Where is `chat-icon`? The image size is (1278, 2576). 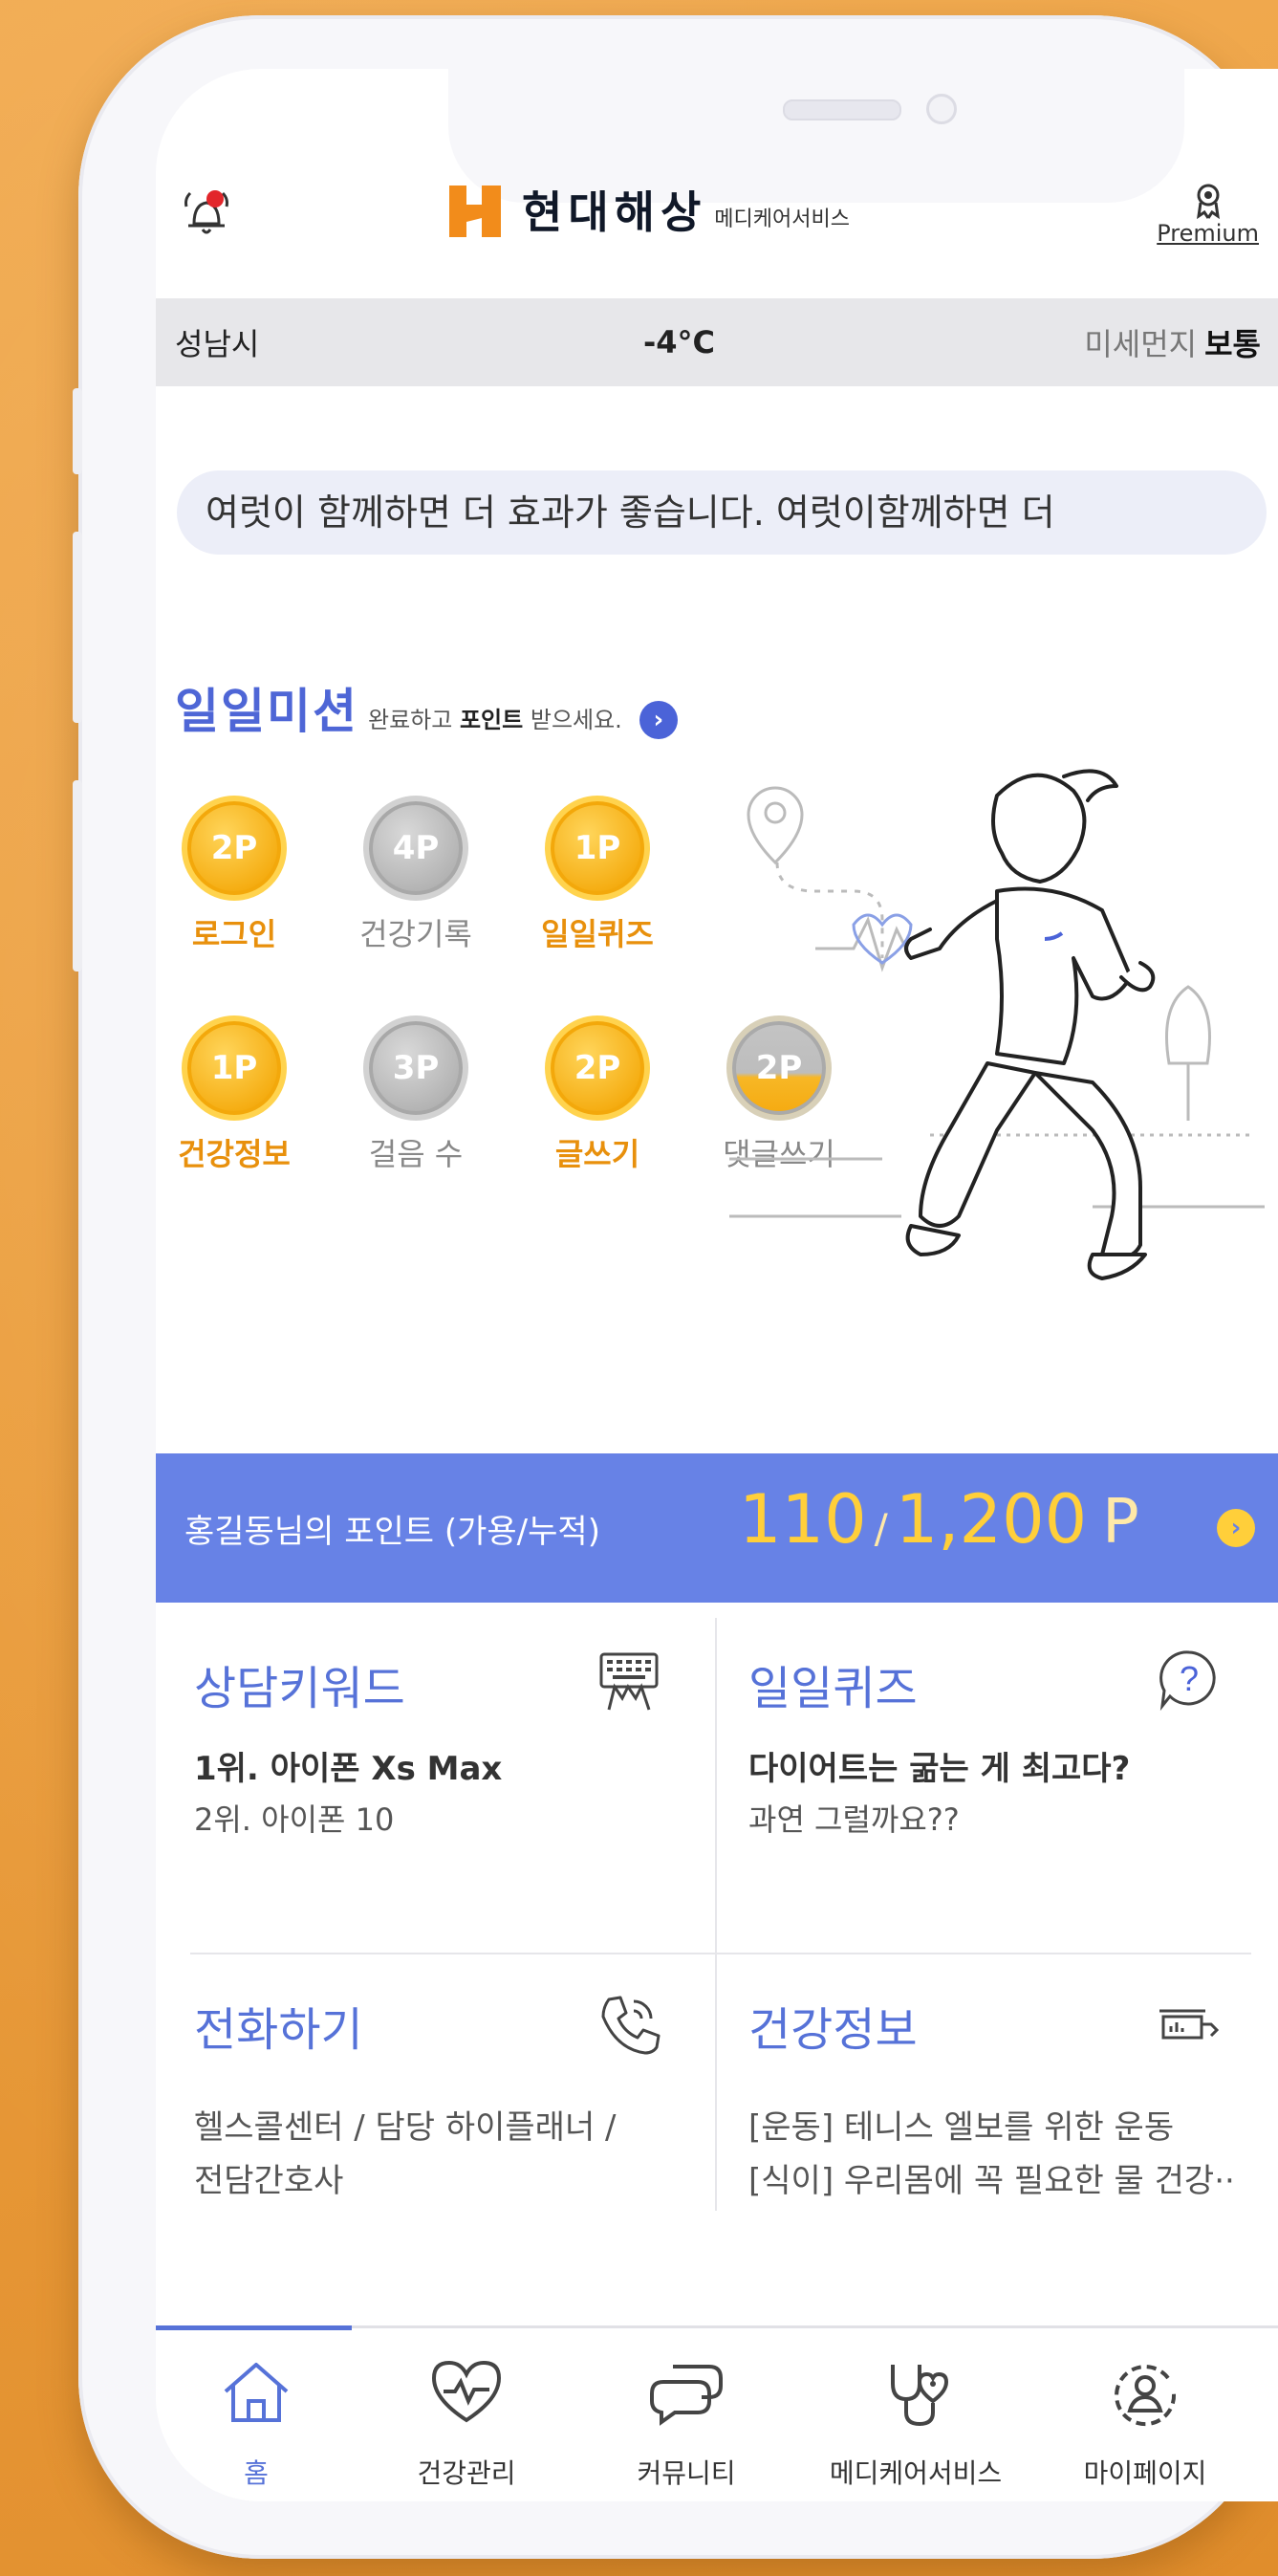 chat-icon is located at coordinates (686, 2395).